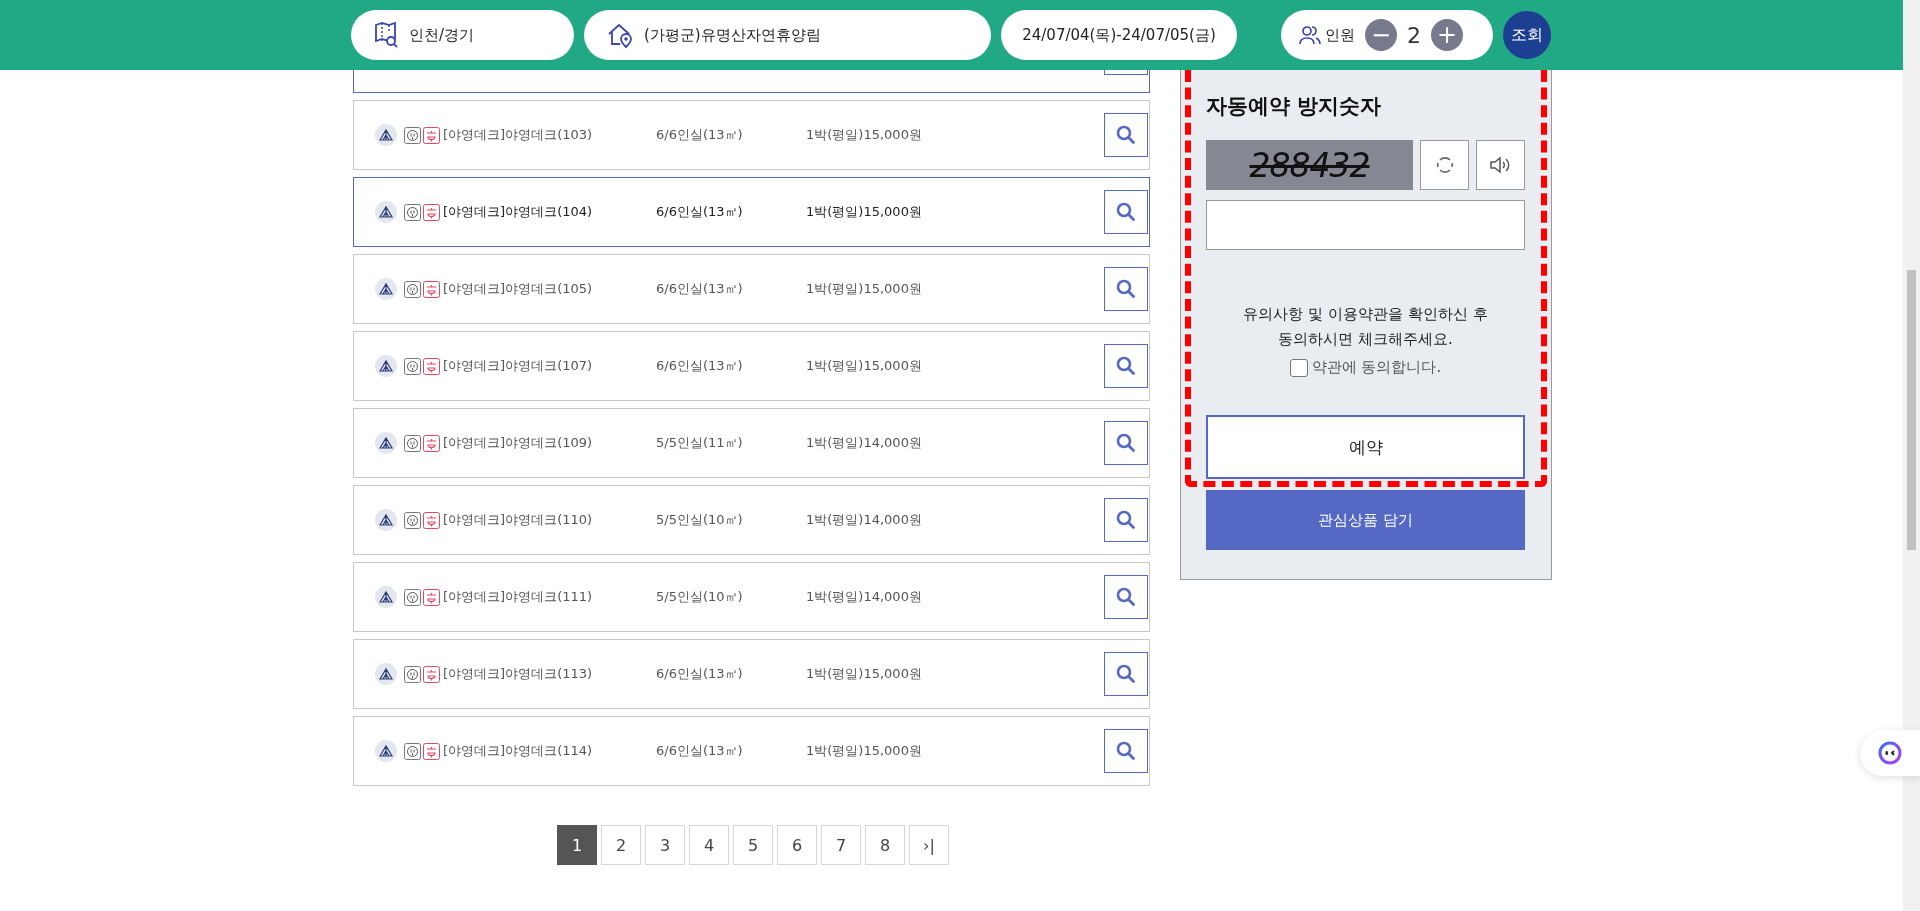 This screenshot has width=1920, height=911. Describe the element at coordinates (751, 212) in the screenshot. I see `site-row: [야영데크]야영데크(104) 6/6인실(13㎡) 1박(평일)15,000원` at that location.